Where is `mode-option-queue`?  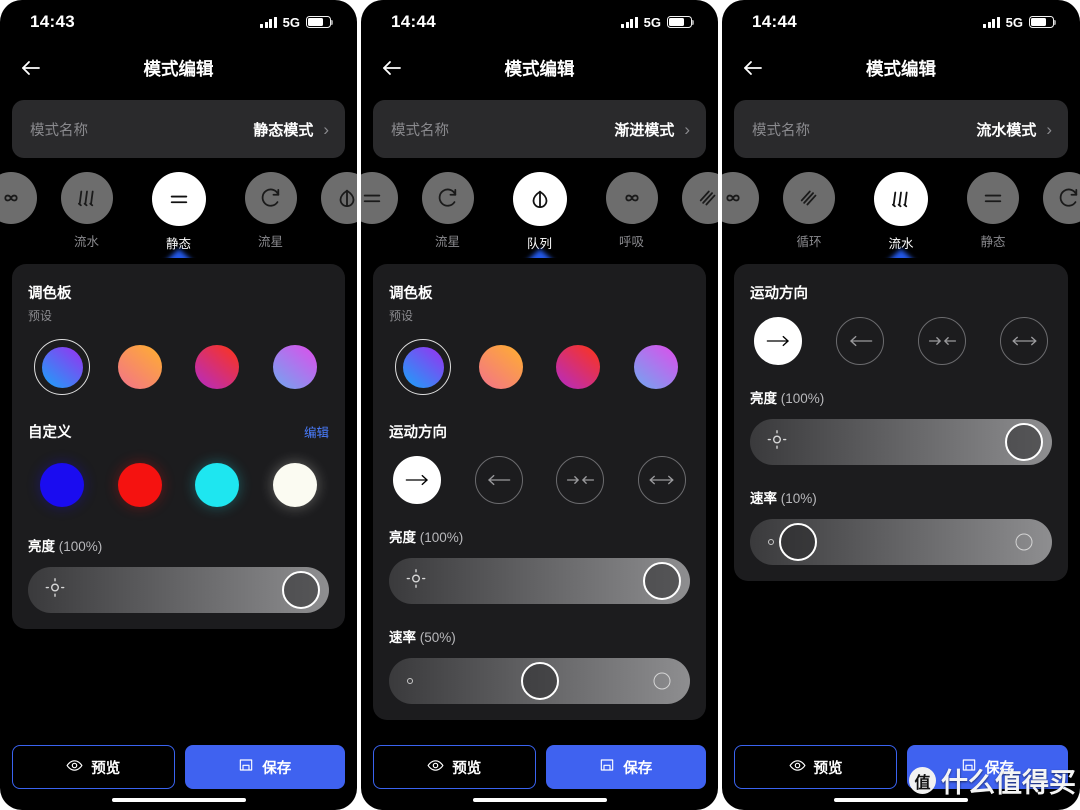
mode-option-queue is located at coordinates (337, 201).